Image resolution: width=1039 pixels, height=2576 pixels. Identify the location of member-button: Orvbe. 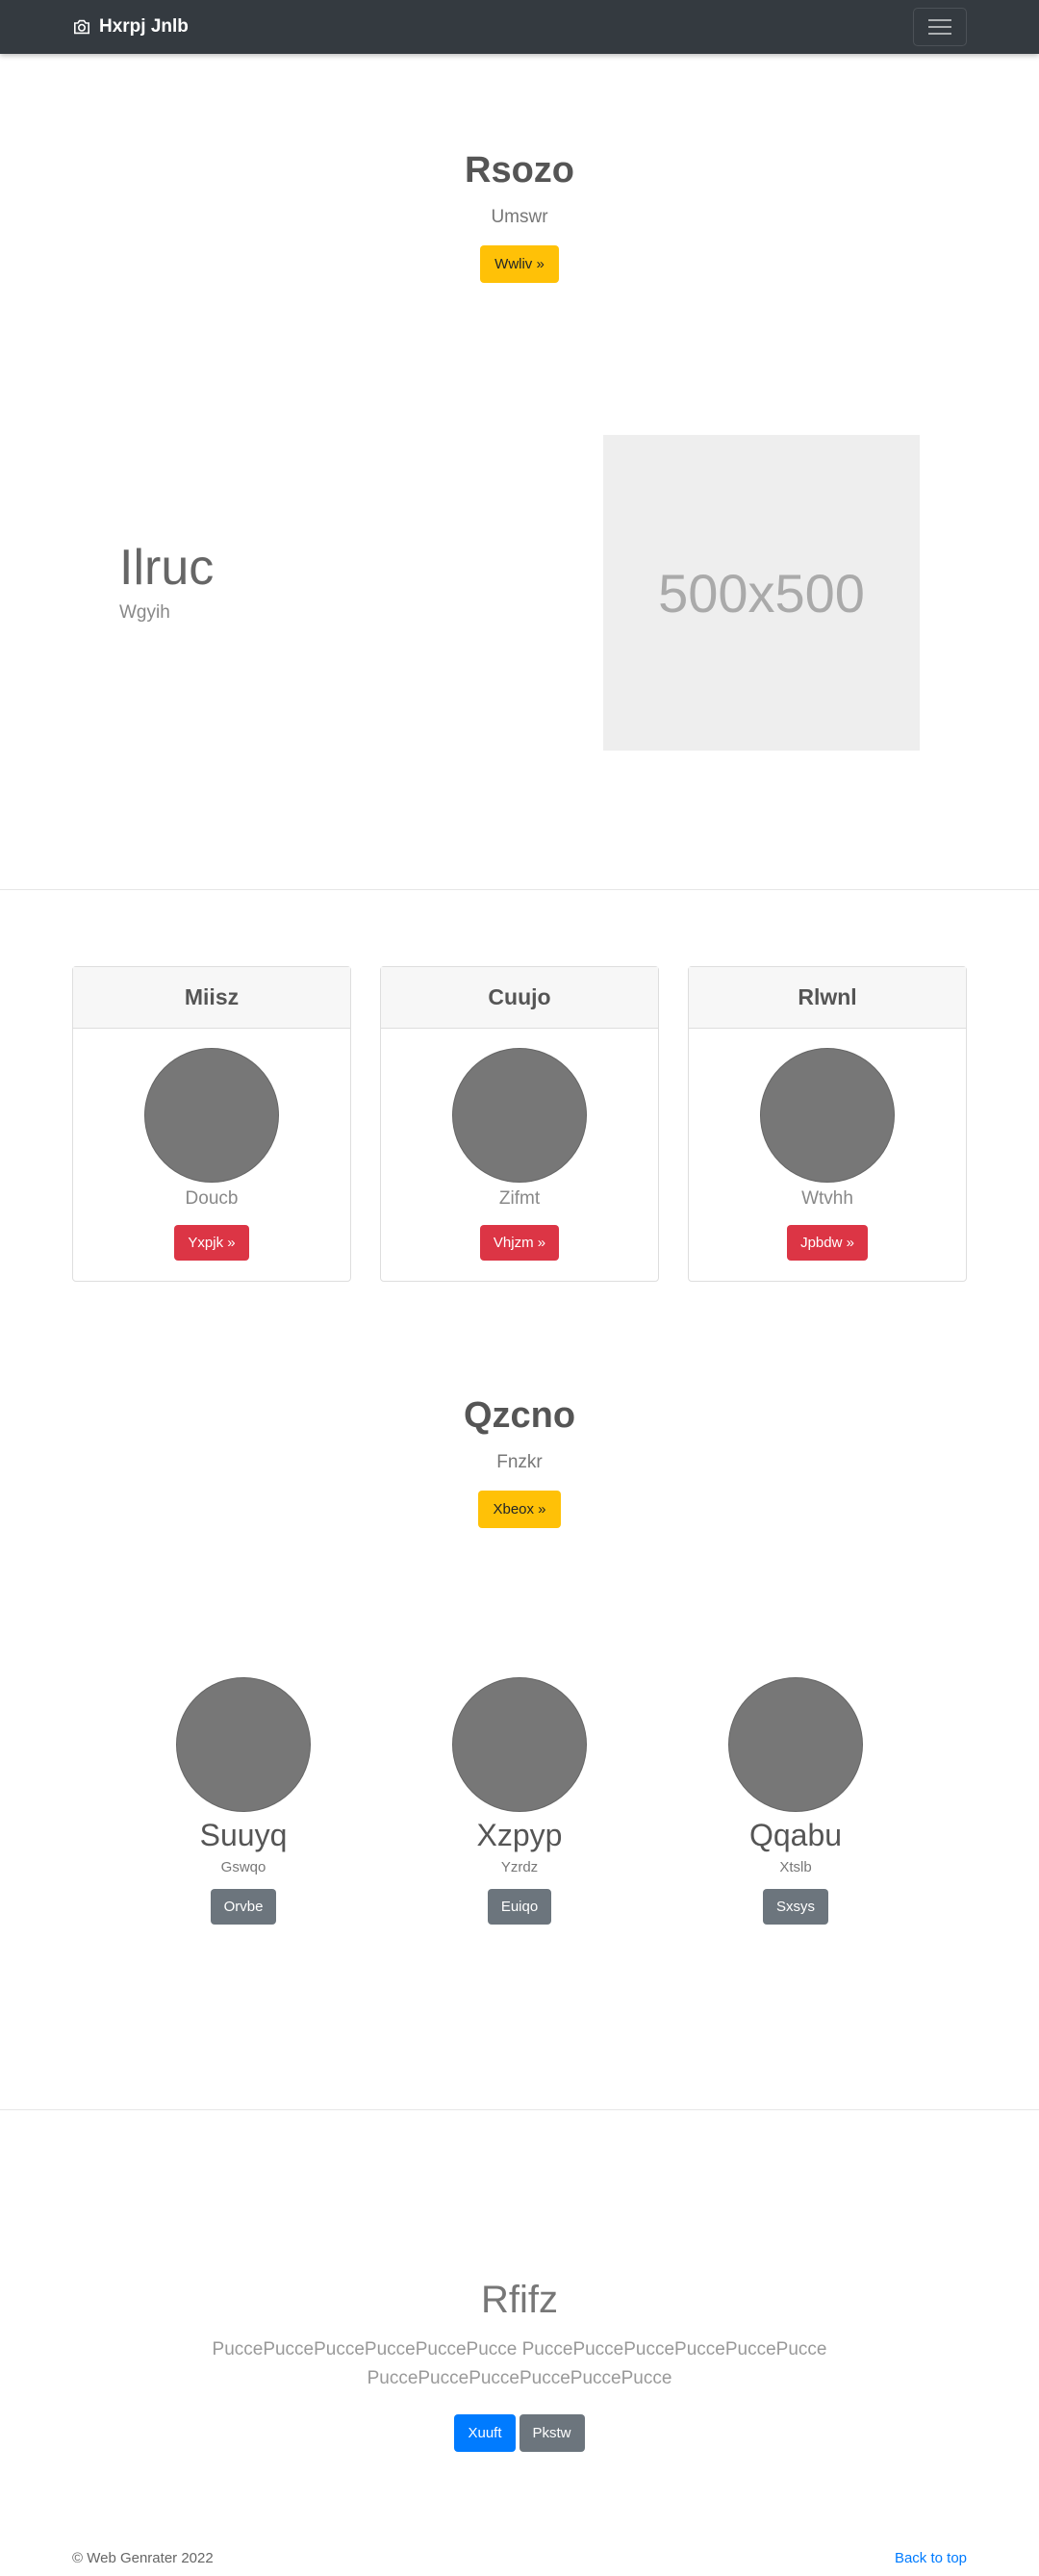
(243, 1907).